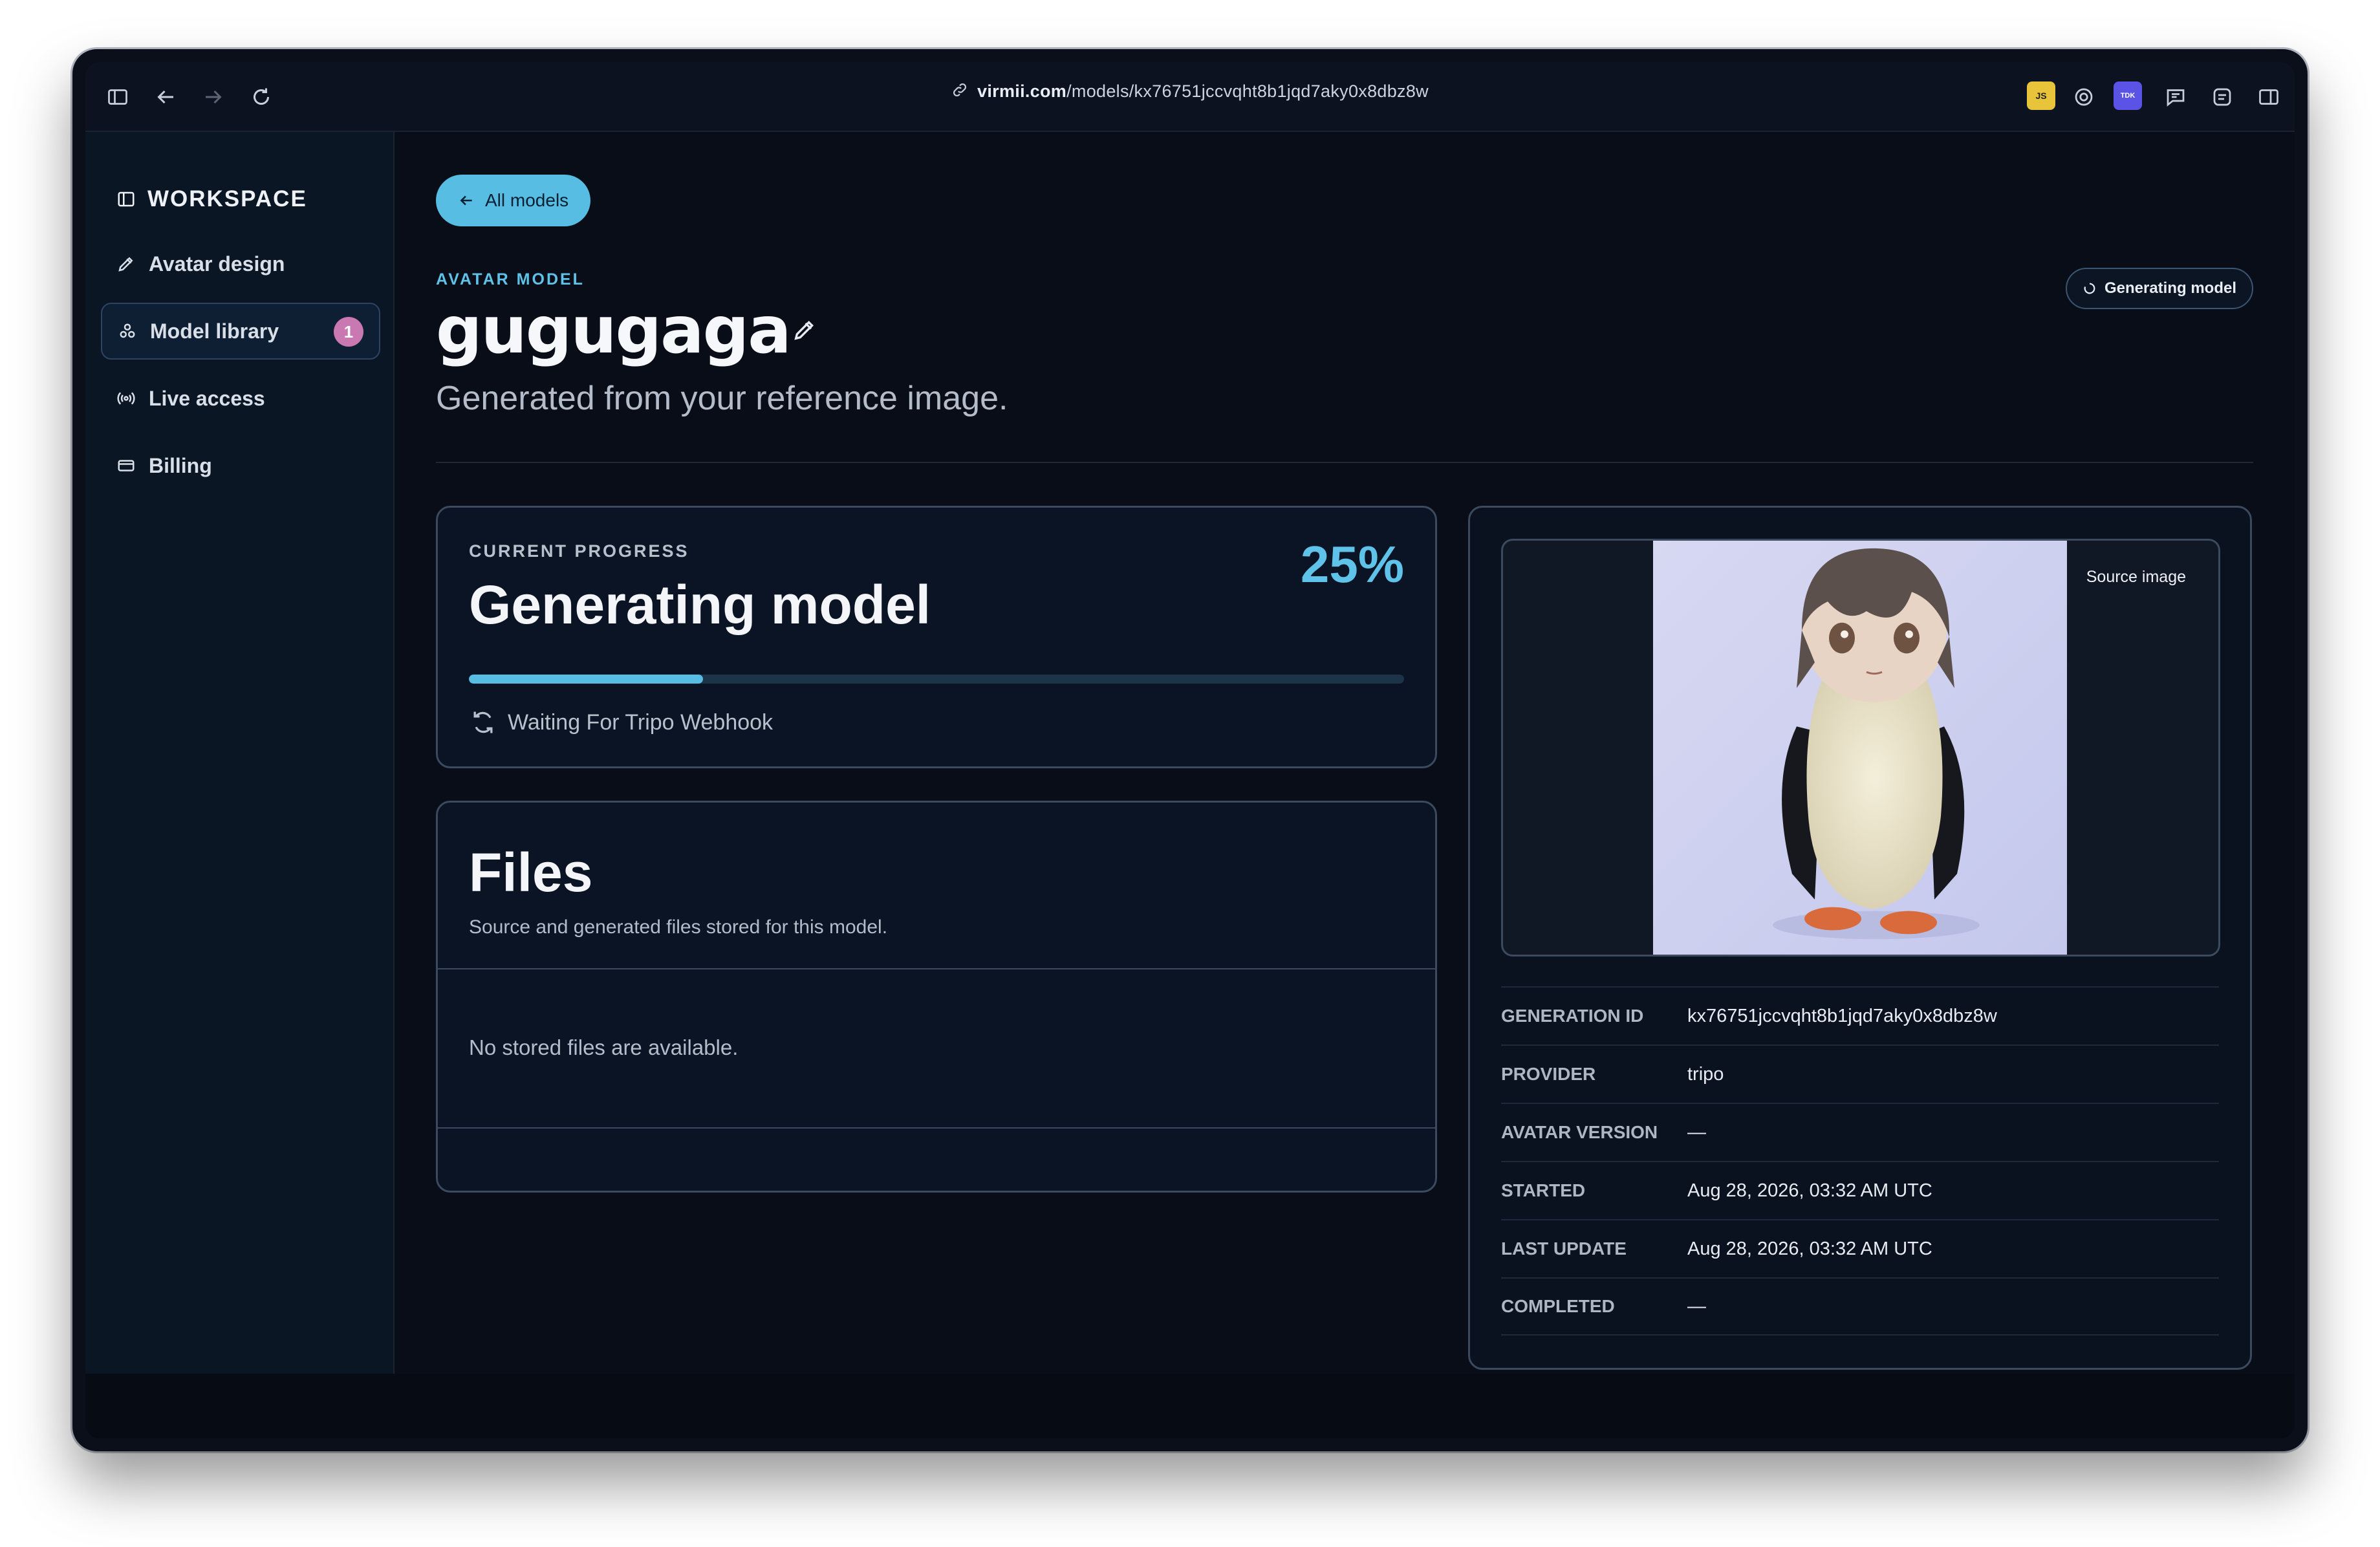 The image size is (2380, 1547). Describe the element at coordinates (2136, 577) in the screenshot. I see `source-image-label: Source image` at that location.